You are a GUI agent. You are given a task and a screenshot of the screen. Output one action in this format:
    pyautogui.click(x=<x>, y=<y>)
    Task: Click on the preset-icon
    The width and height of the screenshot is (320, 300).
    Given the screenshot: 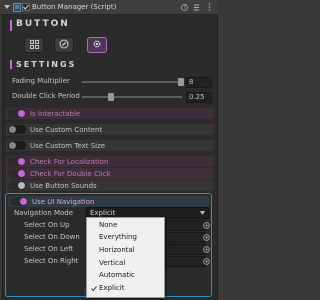 What is the action you would take?
    pyautogui.click(x=196, y=7)
    